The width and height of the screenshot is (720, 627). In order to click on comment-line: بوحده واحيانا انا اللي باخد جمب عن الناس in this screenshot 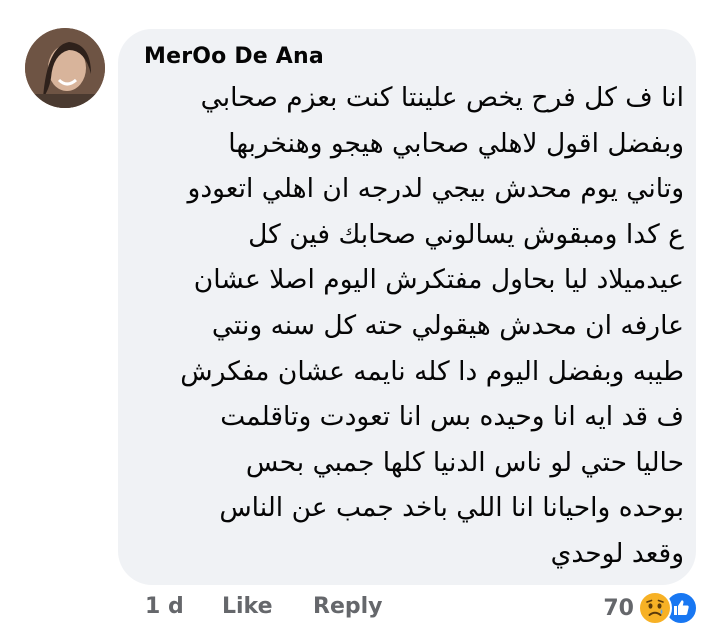, I will do `click(451, 508)`.